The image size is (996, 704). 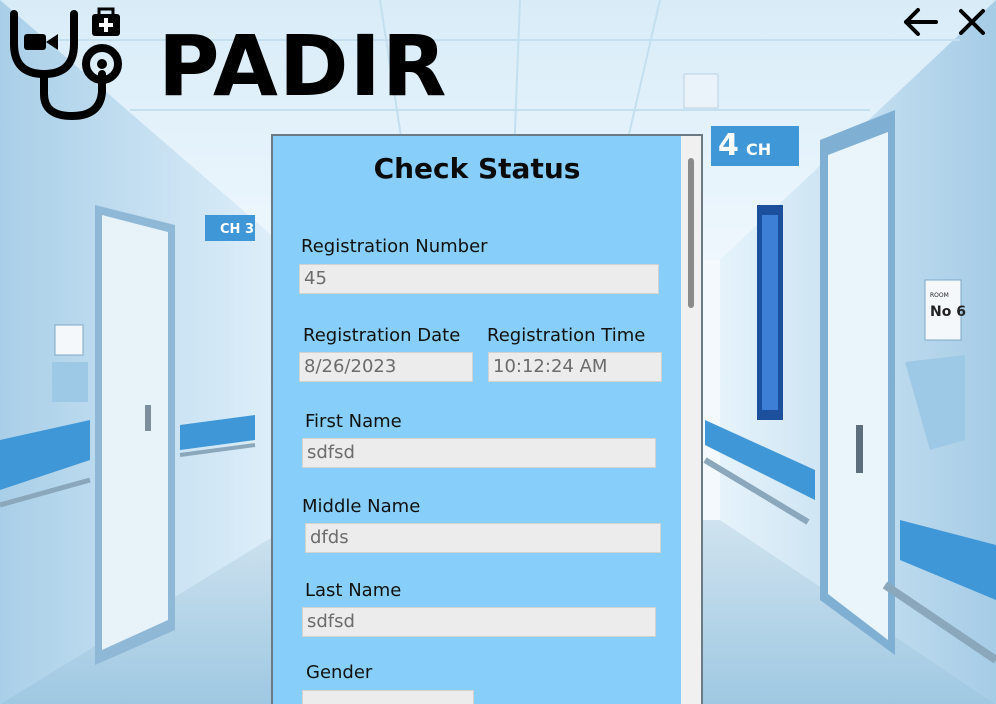 What do you see at coordinates (479, 279) in the screenshot?
I see `registration-number-field: 45` at bounding box center [479, 279].